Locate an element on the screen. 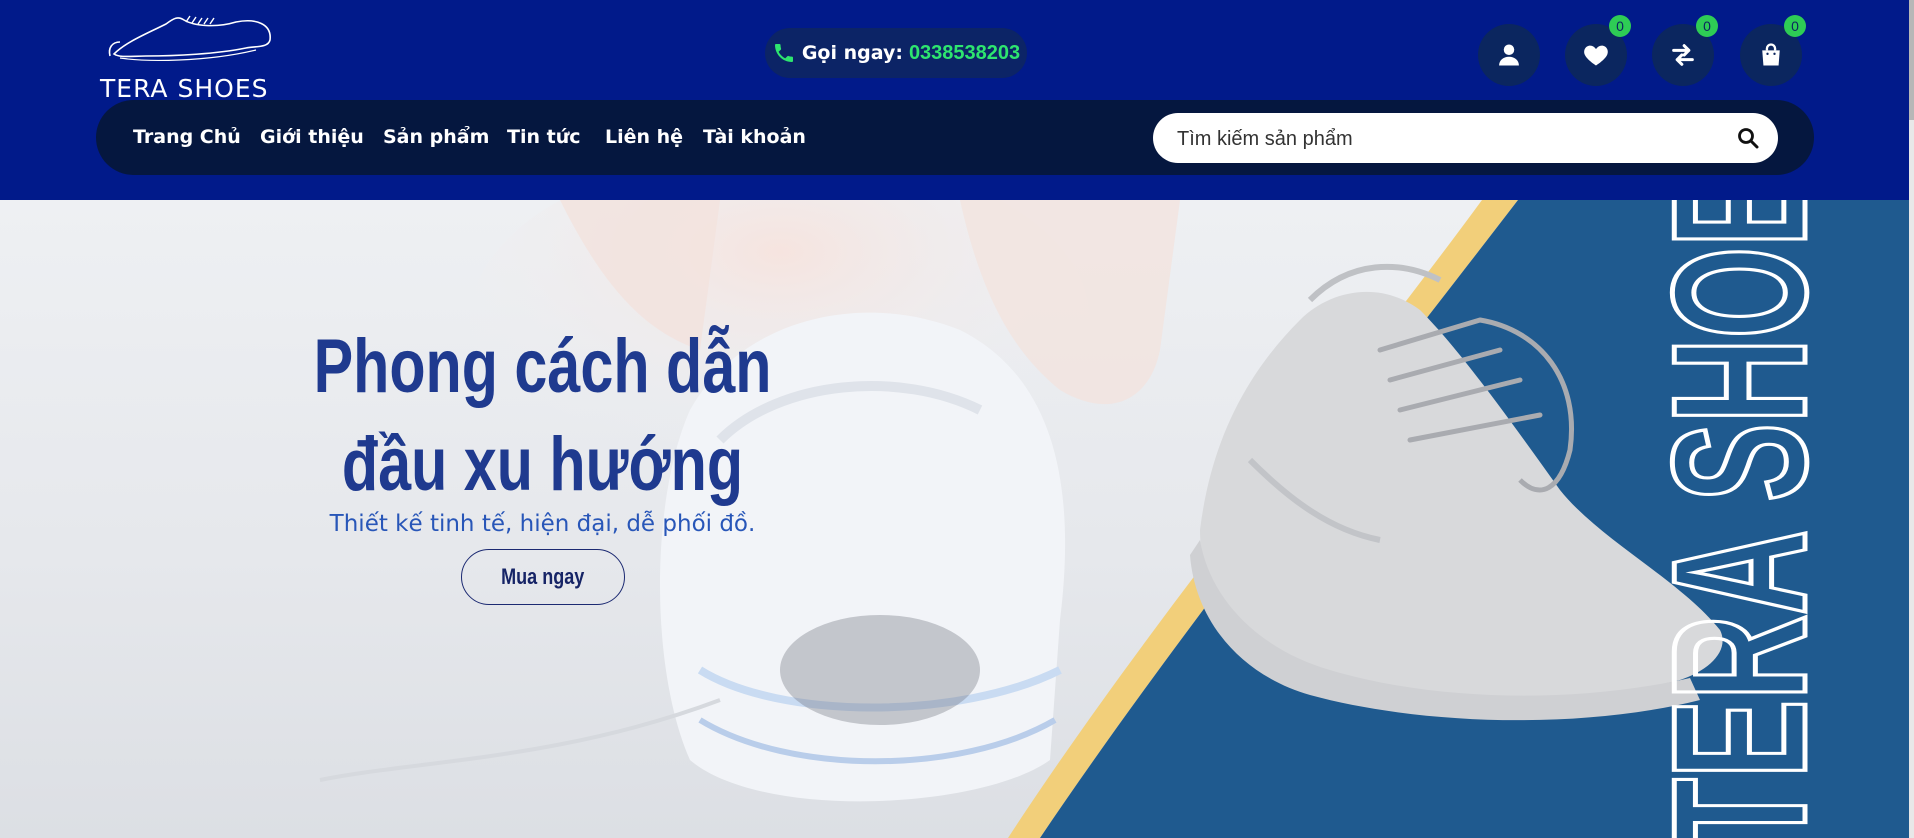  search-input is located at coordinates (1447, 139).